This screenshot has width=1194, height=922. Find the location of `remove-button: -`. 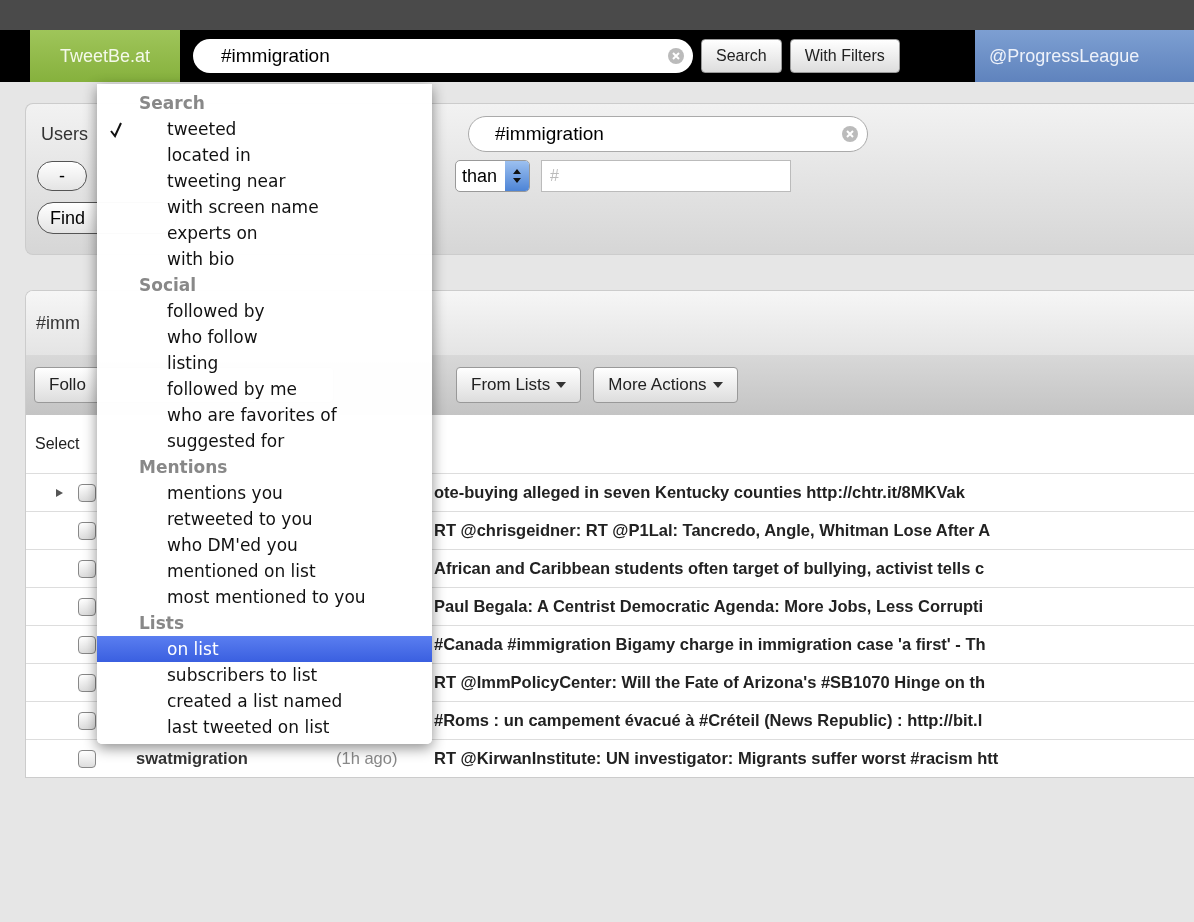

remove-button: - is located at coordinates (62, 176).